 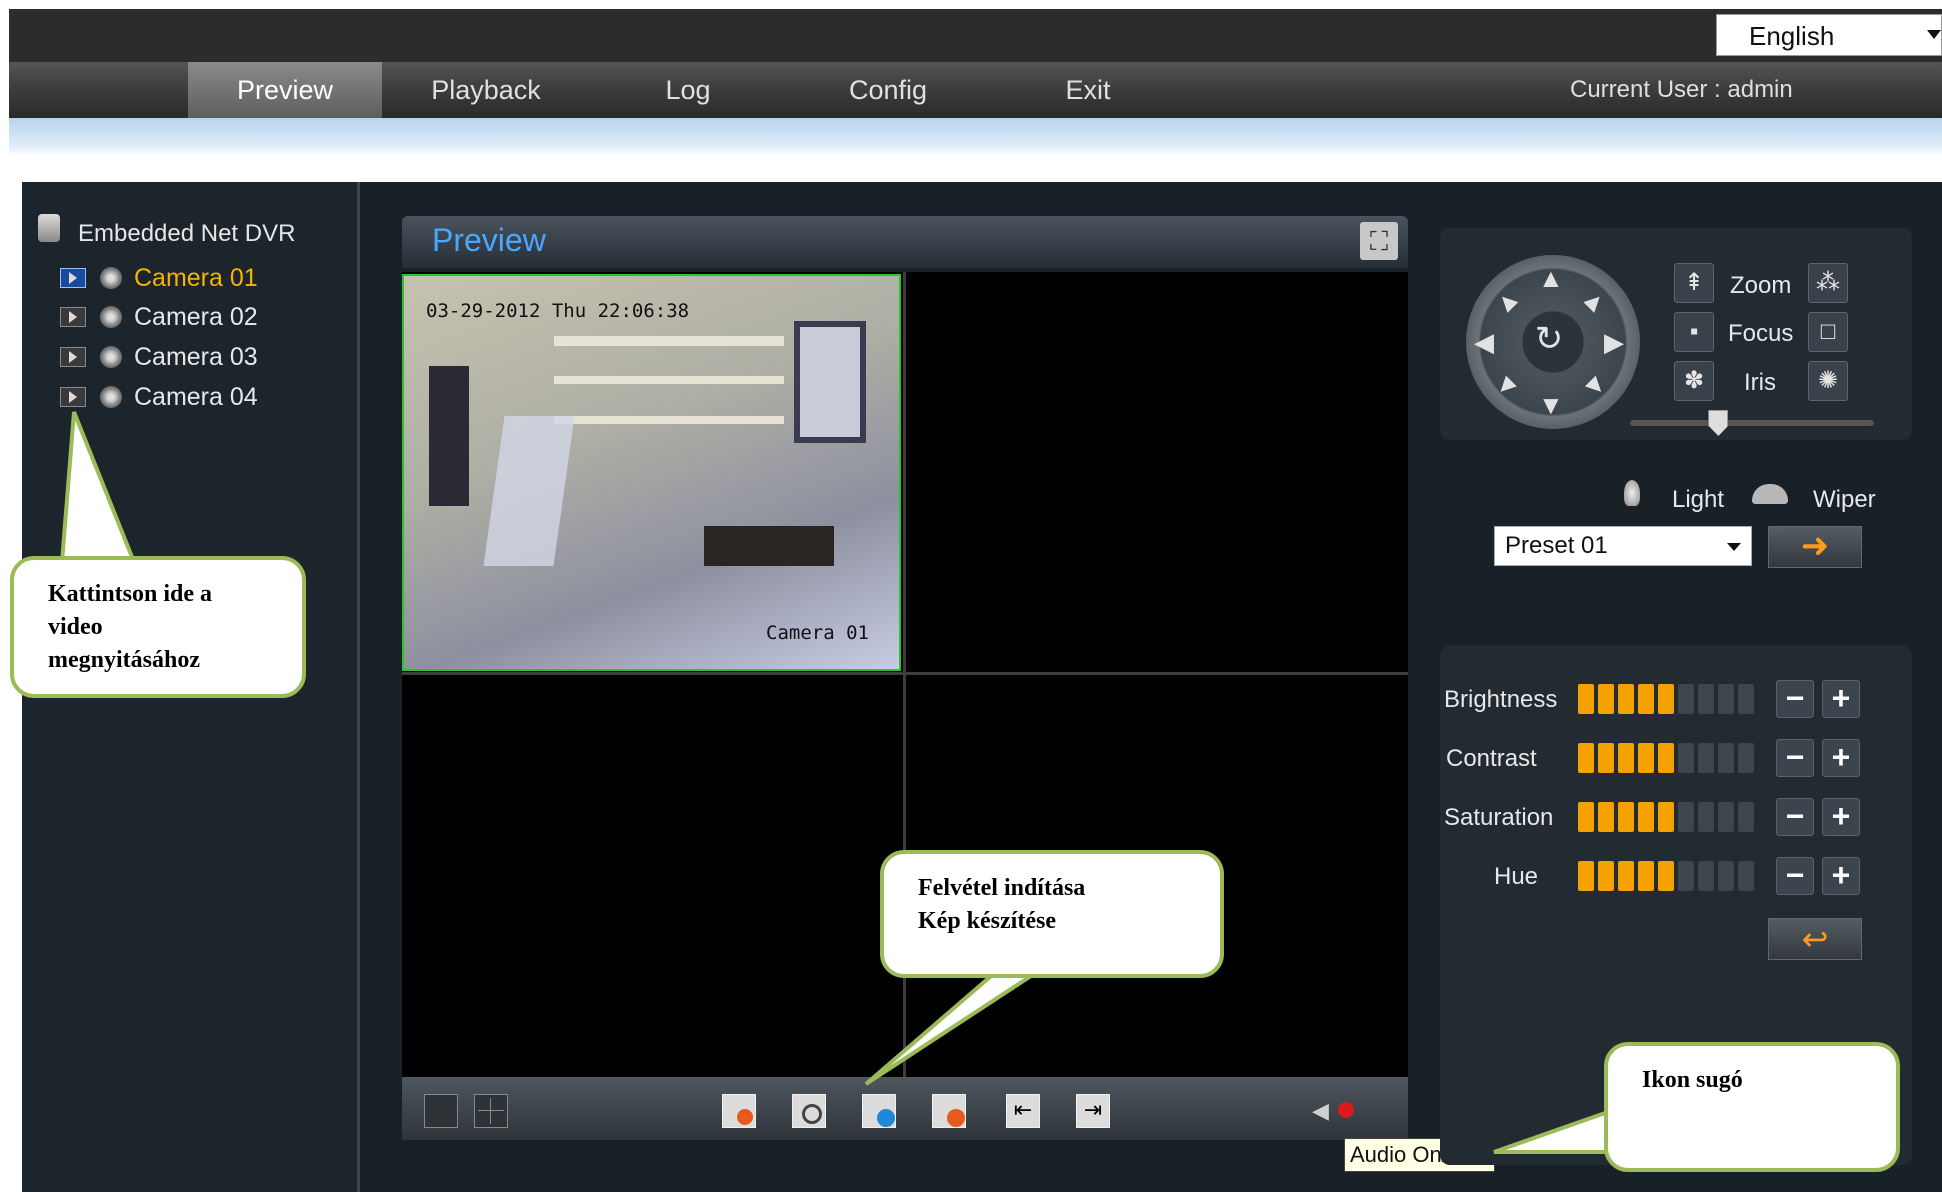 What do you see at coordinates (1692, 1080) in the screenshot?
I see `callout-line: Ikon sugó` at bounding box center [1692, 1080].